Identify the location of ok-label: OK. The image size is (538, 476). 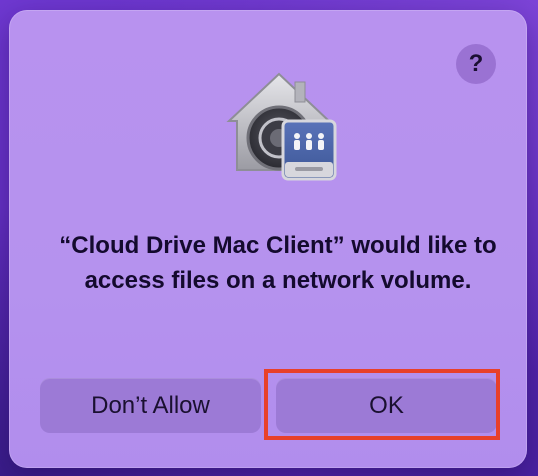
(386, 405).